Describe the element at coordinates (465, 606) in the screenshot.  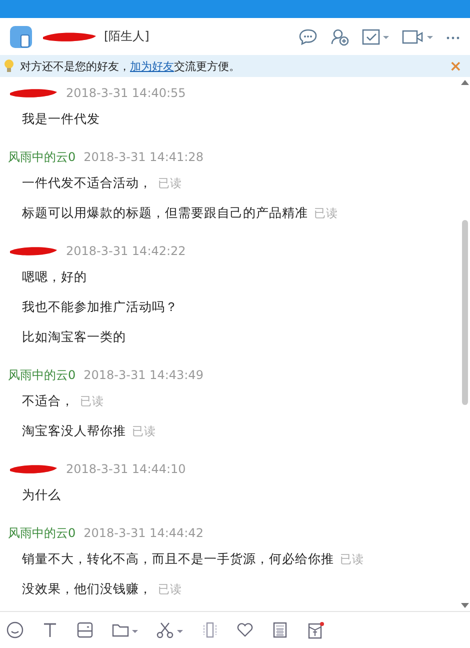
I see `scroll-down-icon` at that location.